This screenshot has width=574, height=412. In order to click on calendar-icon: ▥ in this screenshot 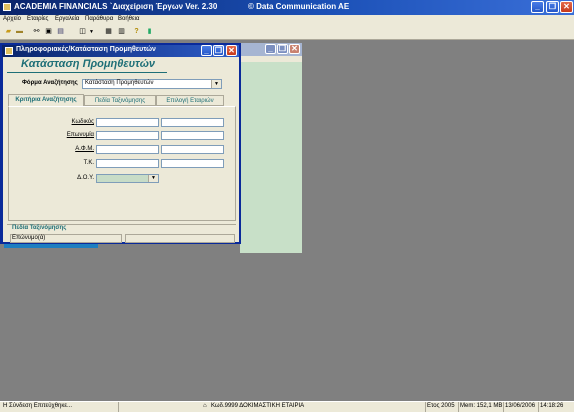, I will do `click(121, 32)`.